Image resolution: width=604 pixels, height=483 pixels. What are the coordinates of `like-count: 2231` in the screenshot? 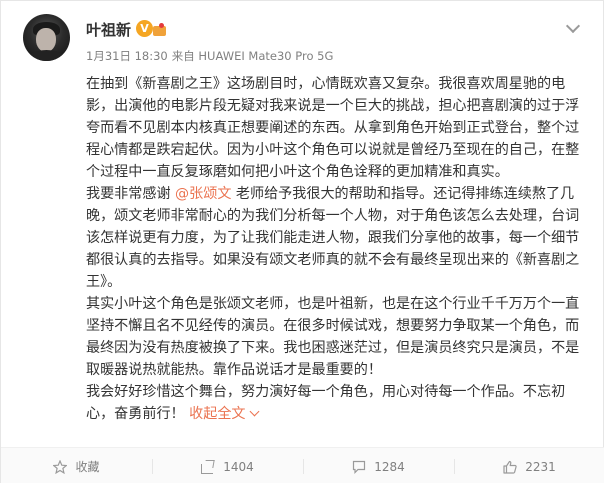 It's located at (540, 466).